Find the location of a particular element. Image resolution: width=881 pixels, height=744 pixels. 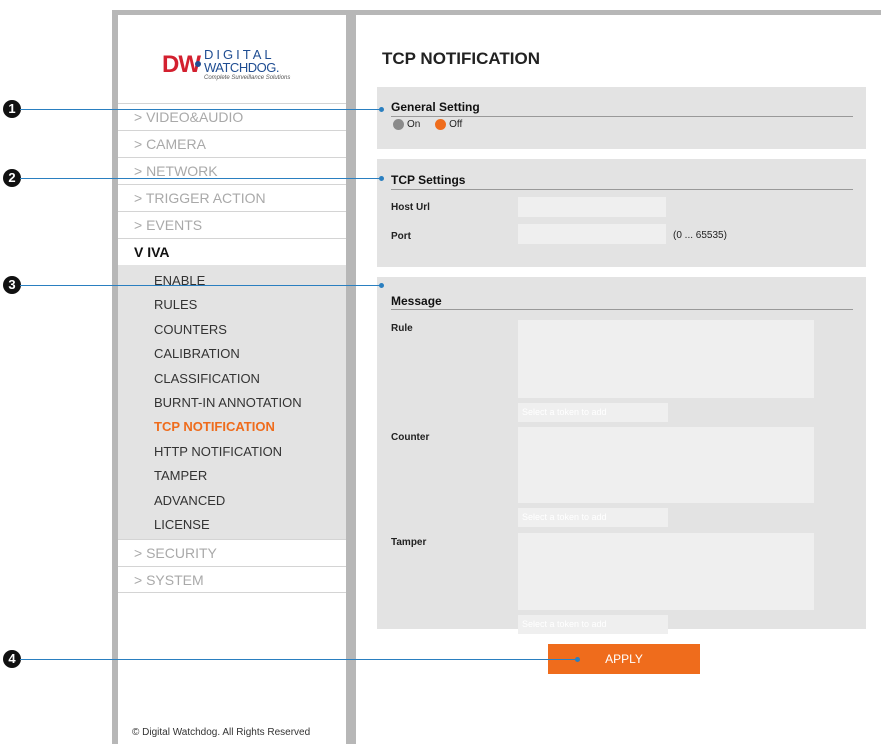

frame-divider is located at coordinates (351, 377).